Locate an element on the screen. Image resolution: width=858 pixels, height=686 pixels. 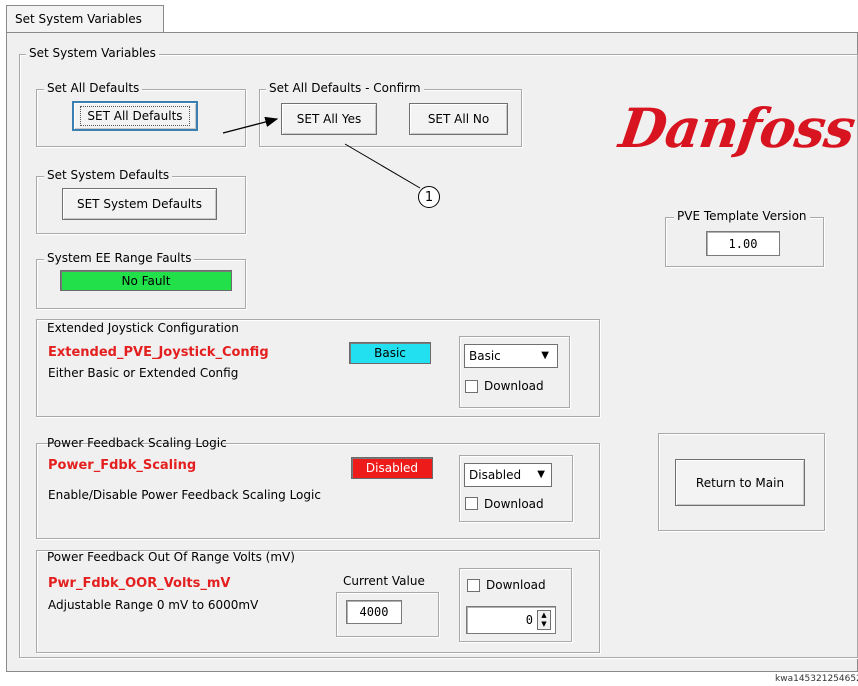
ee-fault-status-text: No Fault is located at coordinates (146, 280).